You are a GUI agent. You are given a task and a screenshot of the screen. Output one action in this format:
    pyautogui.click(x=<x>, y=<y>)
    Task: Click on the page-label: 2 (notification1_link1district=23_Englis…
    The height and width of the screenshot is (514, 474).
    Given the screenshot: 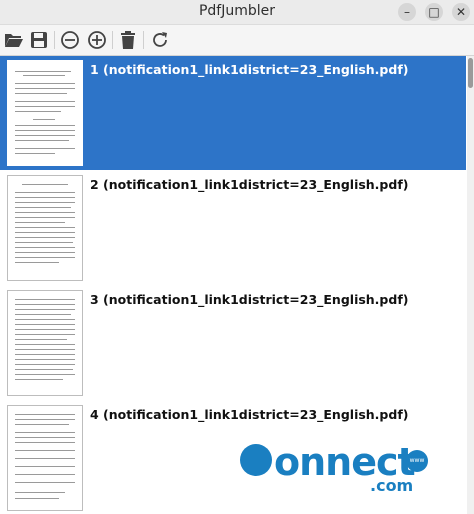 What is the action you would take?
    pyautogui.click(x=249, y=184)
    